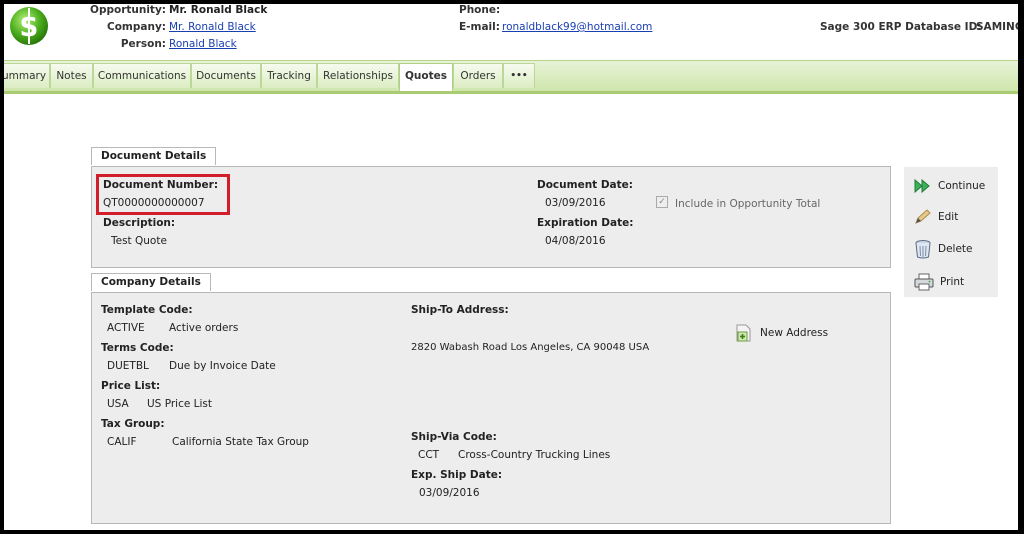 This screenshot has height=534, width=1024. What do you see at coordinates (240, 442) in the screenshot?
I see `tax-group-description: California State Tax Group` at bounding box center [240, 442].